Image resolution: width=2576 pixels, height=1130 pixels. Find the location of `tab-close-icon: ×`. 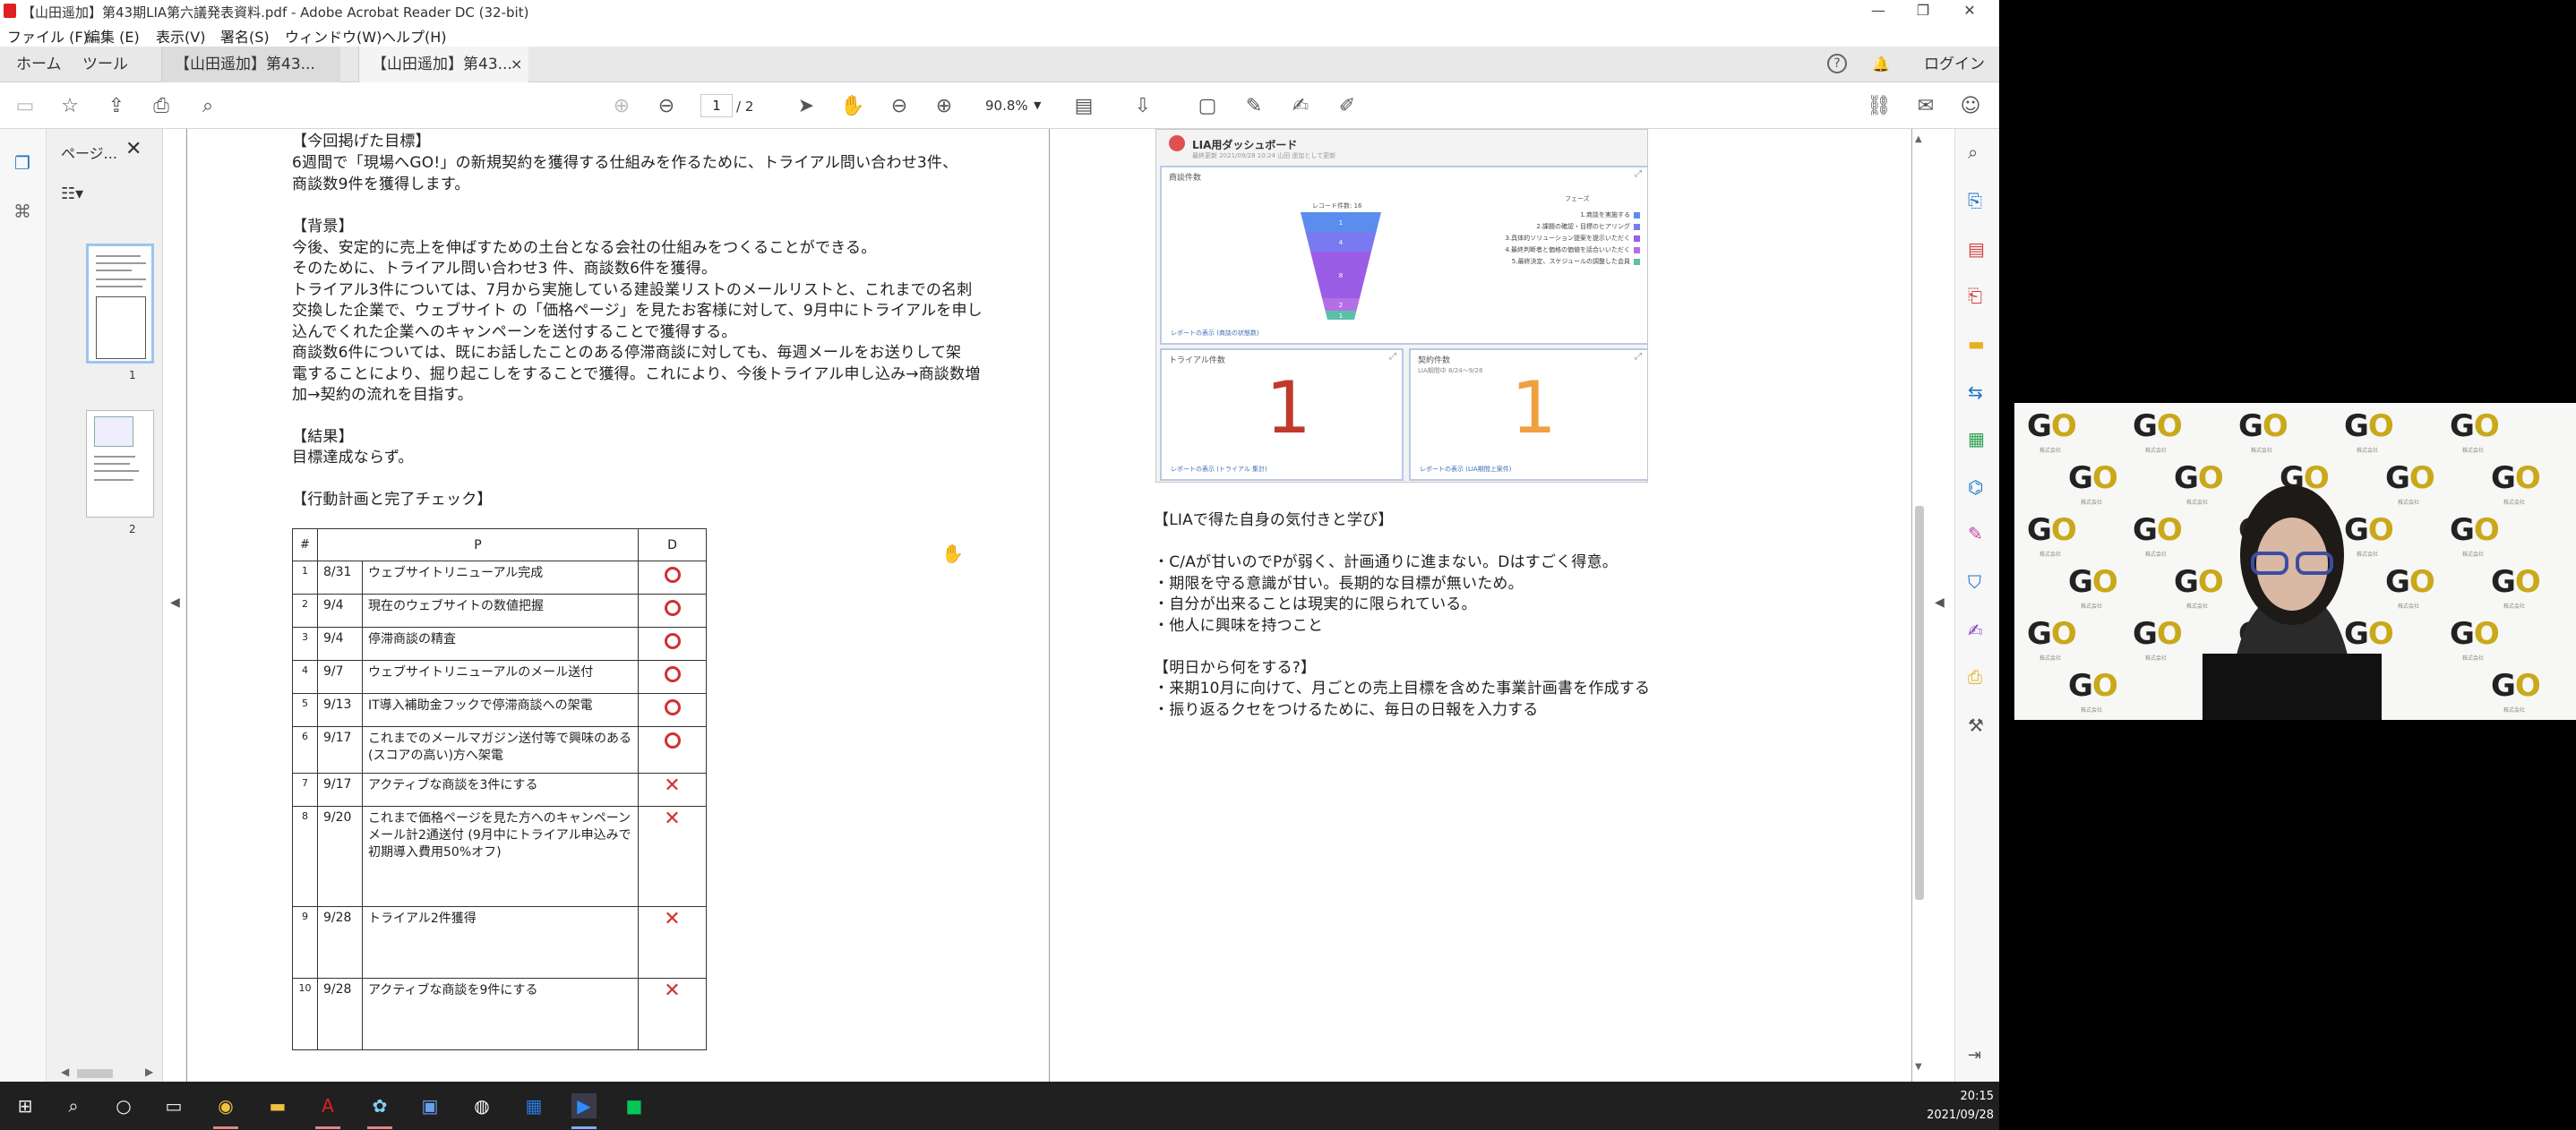

tab-close-icon: × is located at coordinates (516, 64).